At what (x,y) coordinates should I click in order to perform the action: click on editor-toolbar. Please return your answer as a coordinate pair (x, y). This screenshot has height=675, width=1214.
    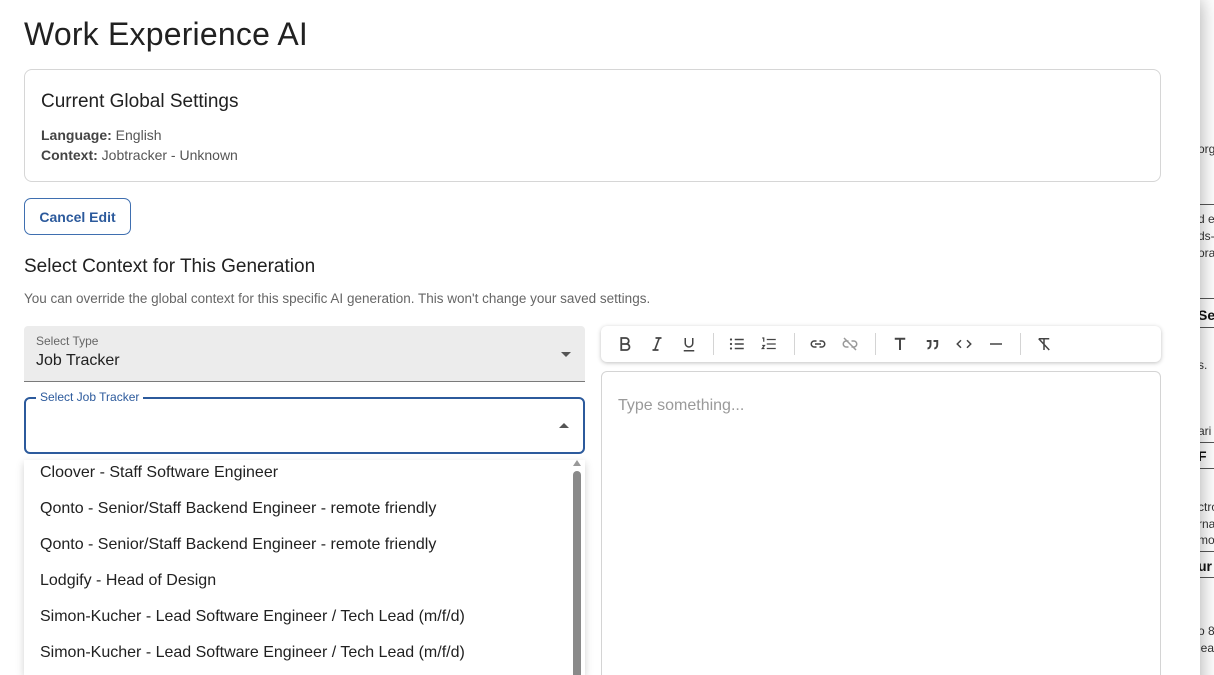
    Looking at the image, I should click on (881, 344).